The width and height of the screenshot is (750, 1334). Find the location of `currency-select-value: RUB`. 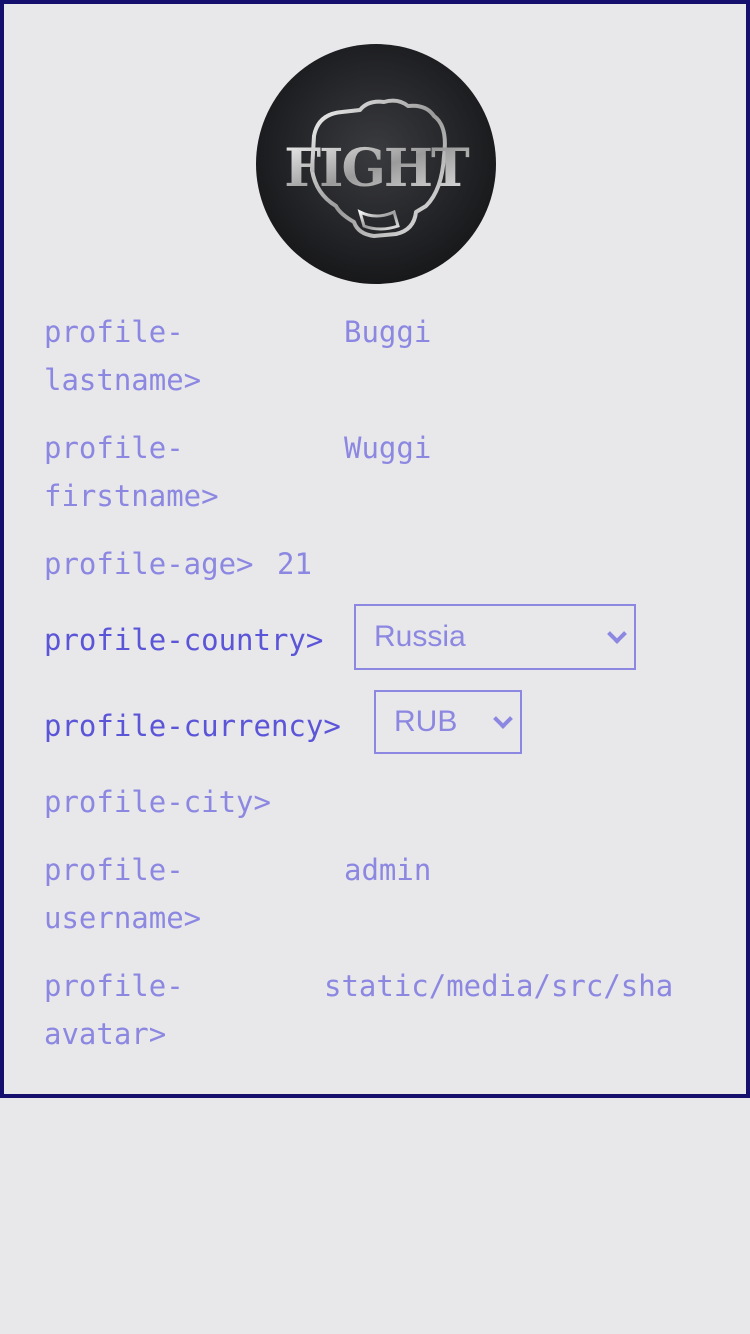

currency-select-value: RUB is located at coordinates (426, 721).